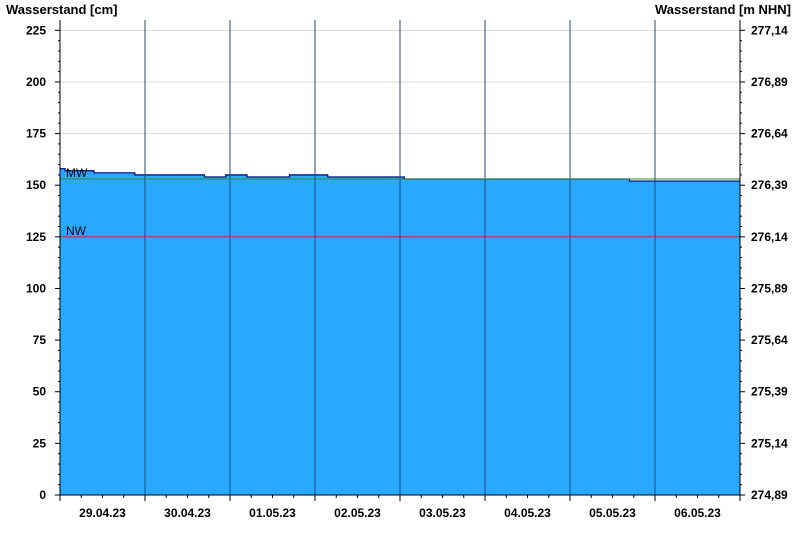  I want to click on x-date-label: 02.05.23, so click(357, 513).